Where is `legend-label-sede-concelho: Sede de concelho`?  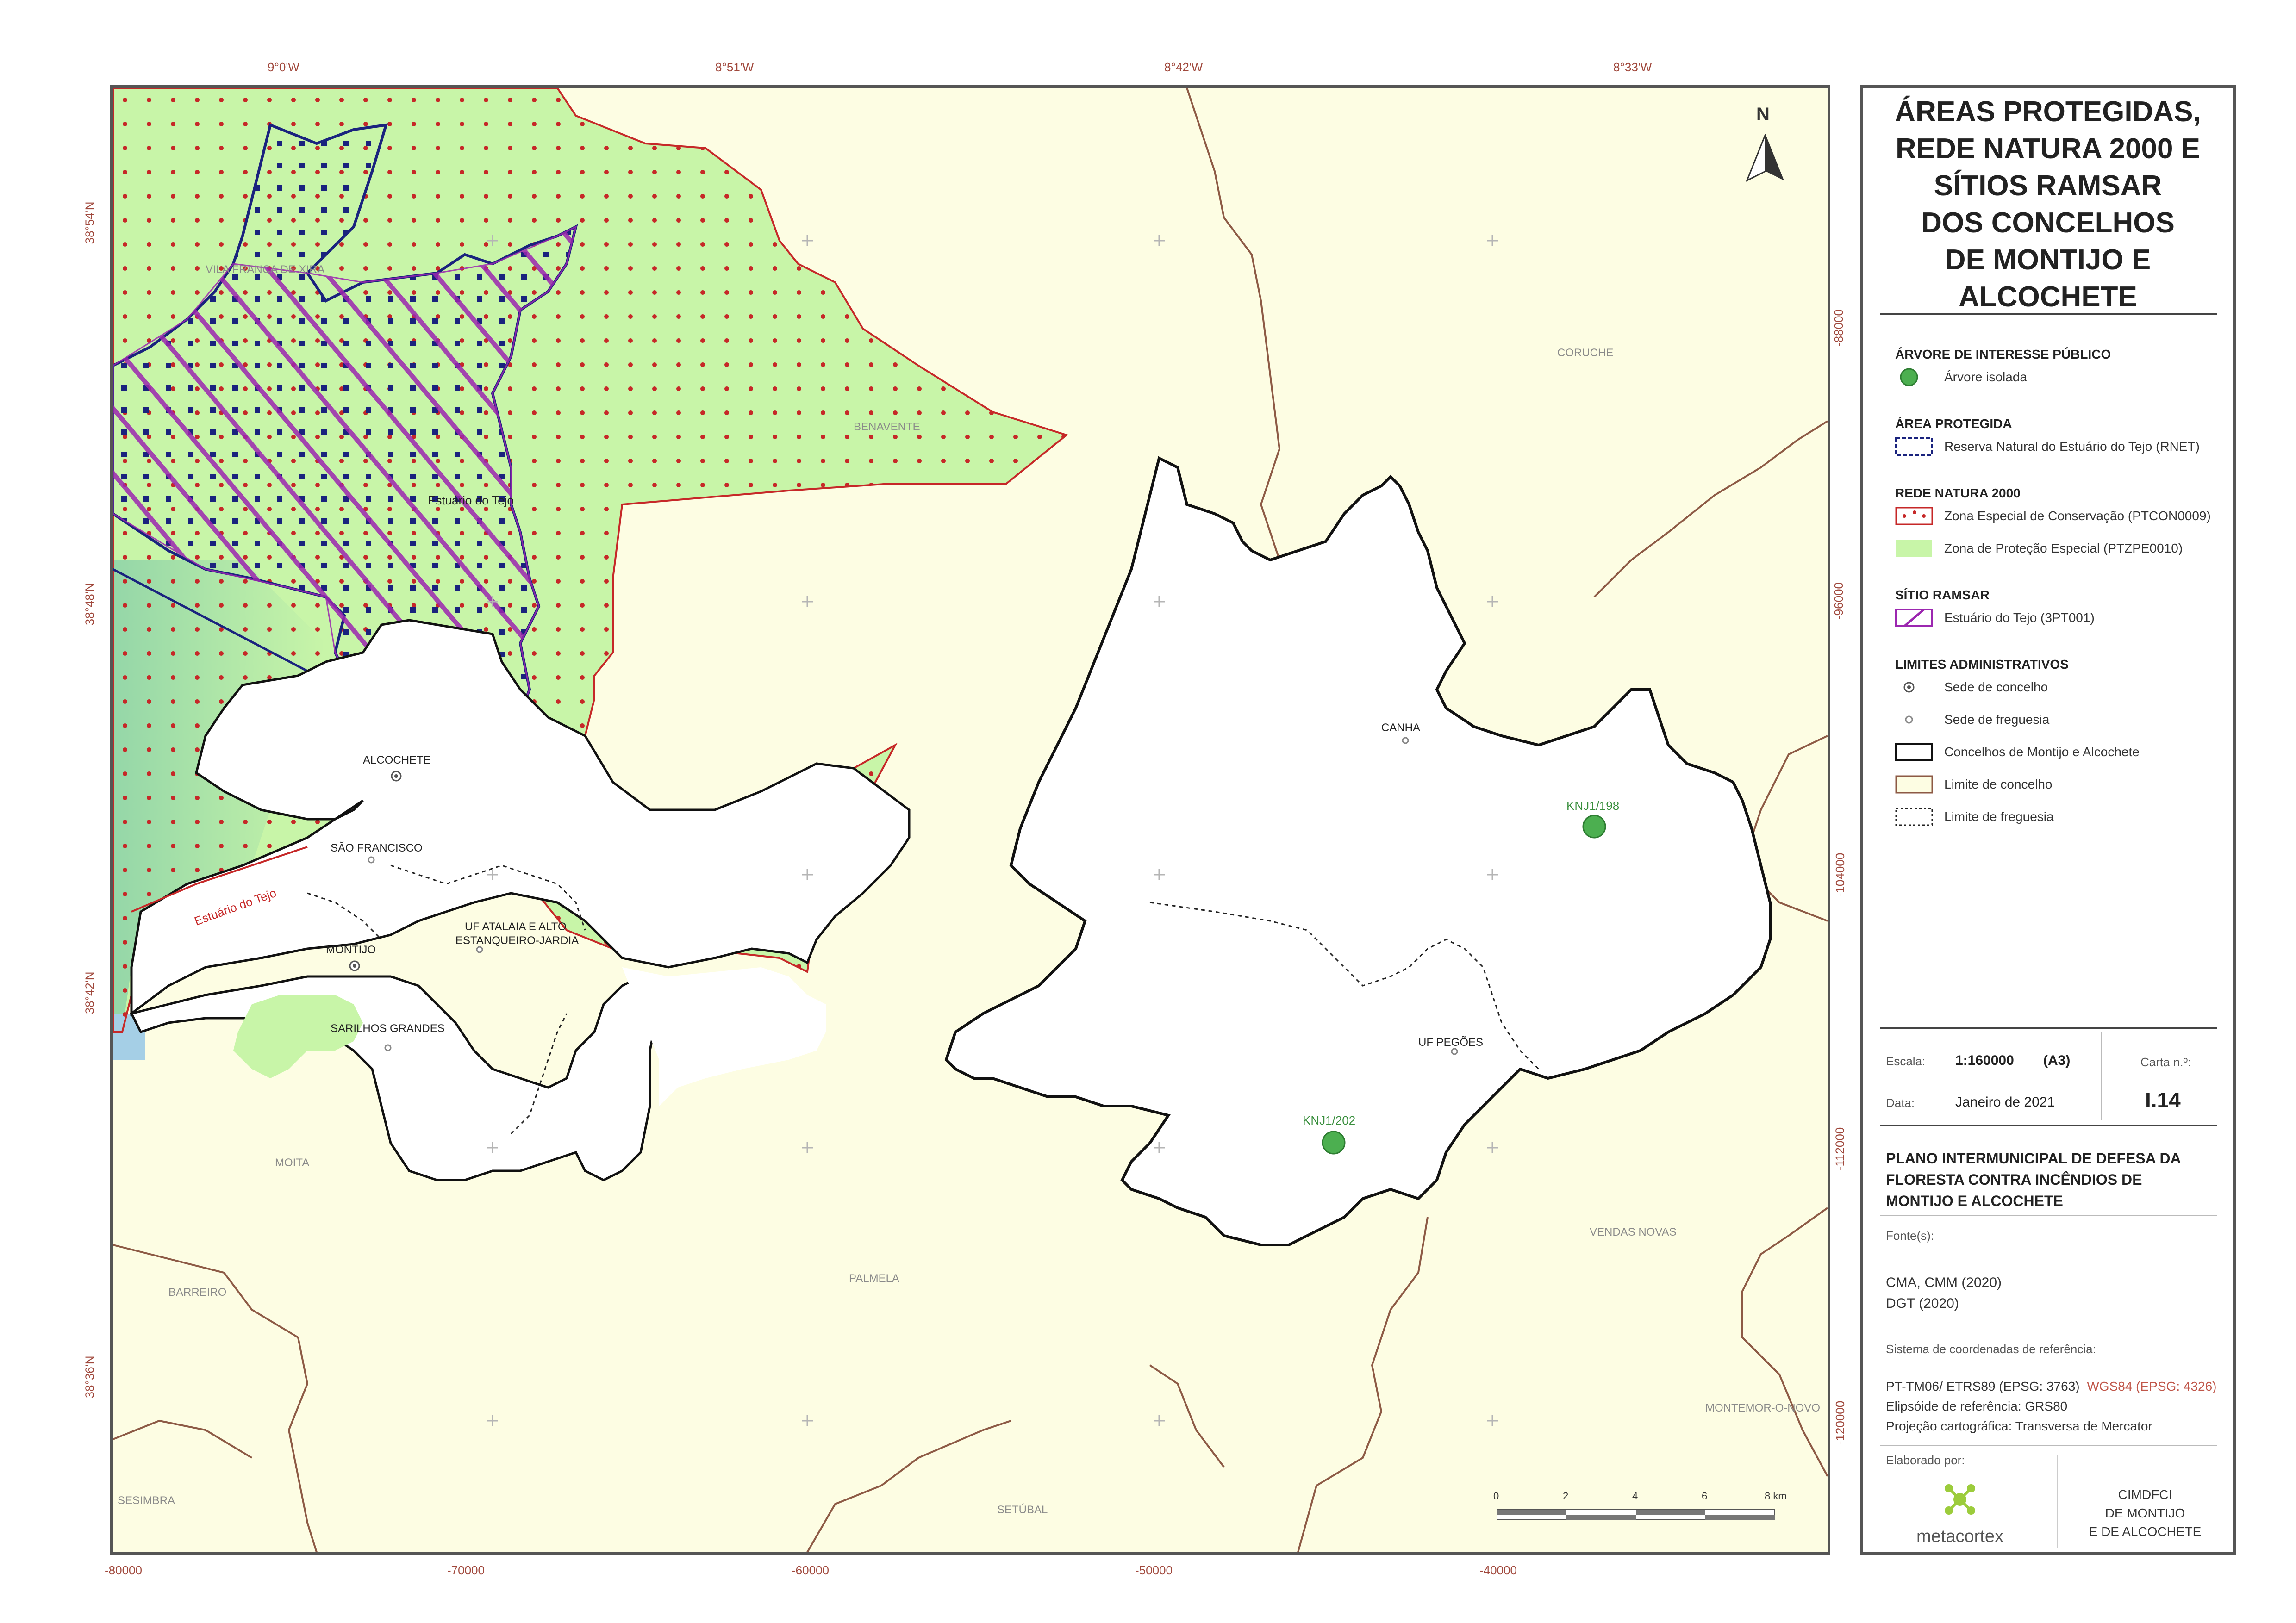
legend-label-sede-concelho: Sede de concelho is located at coordinates (1996, 687).